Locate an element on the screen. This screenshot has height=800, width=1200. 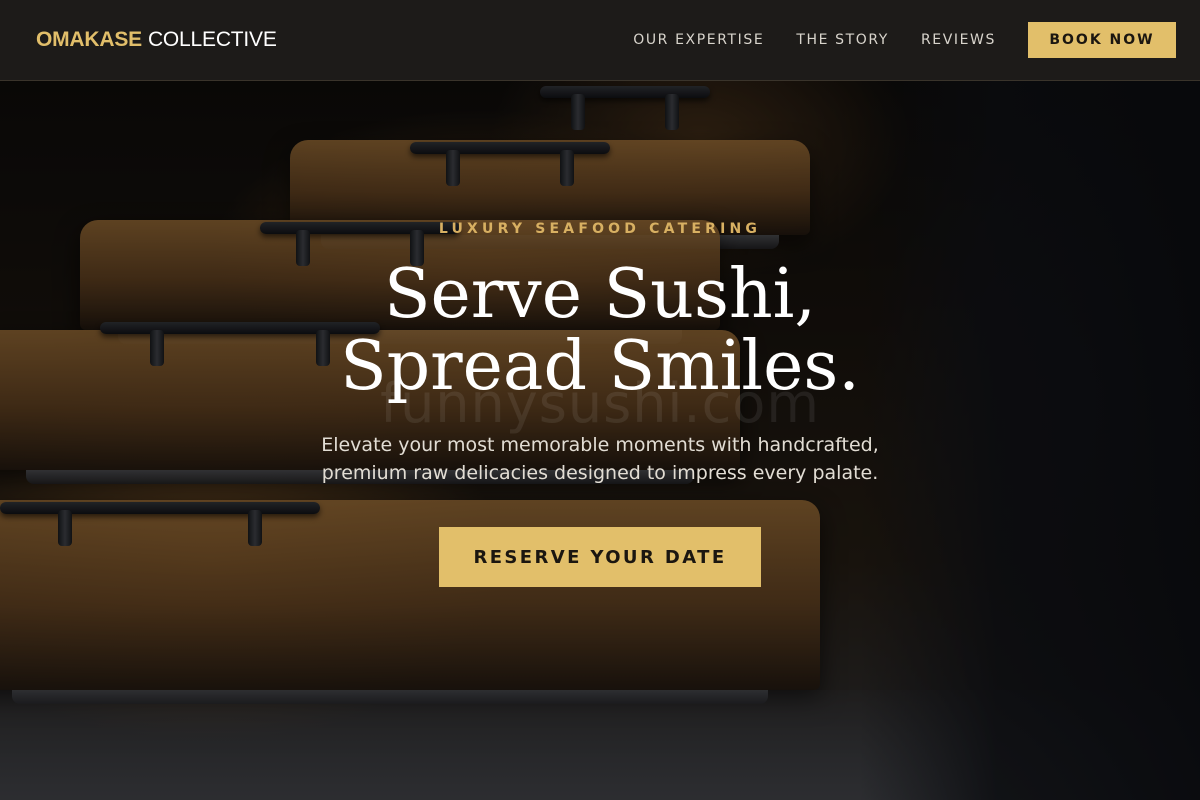
hero-headline-line-1: Serve Sushi, is located at coordinates (600, 294).